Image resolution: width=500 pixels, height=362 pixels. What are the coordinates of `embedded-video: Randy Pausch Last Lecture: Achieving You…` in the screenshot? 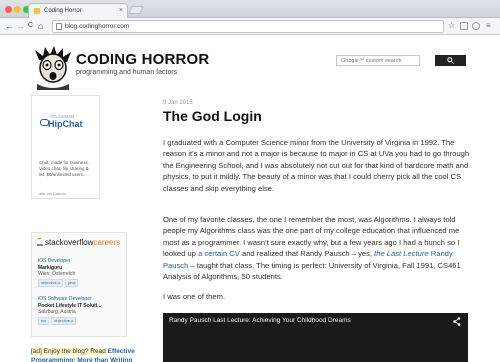 It's located at (315, 337).